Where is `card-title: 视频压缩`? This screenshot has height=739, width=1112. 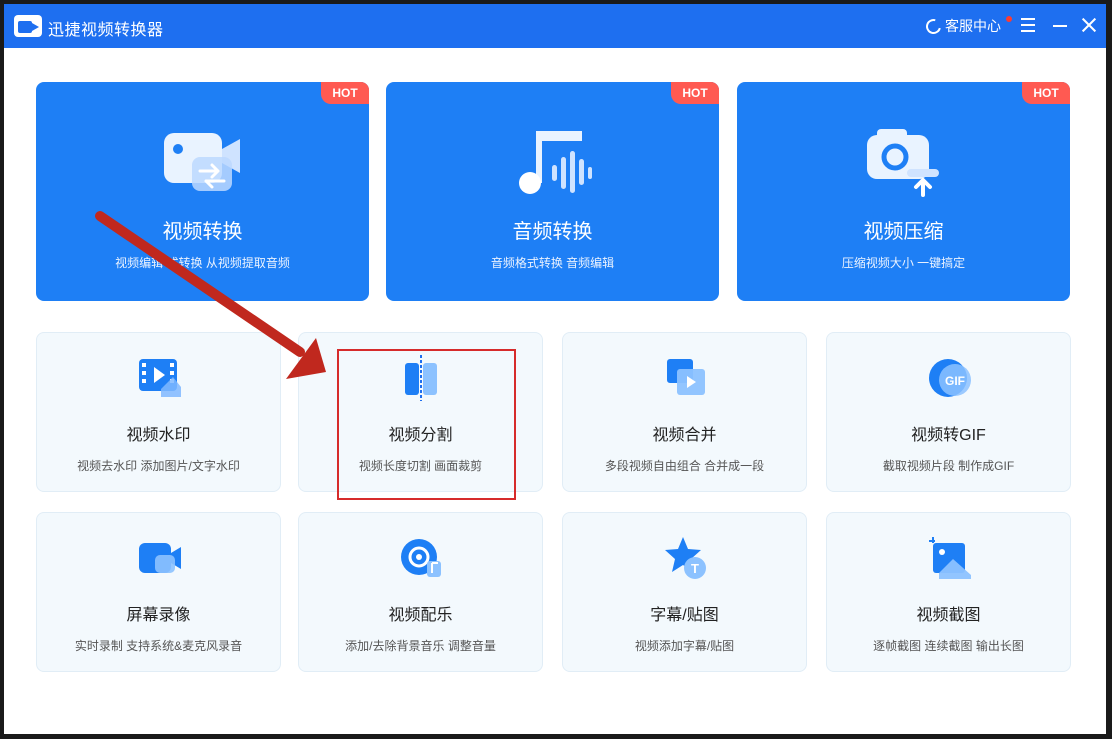
card-title: 视频压缩 is located at coordinates (903, 232).